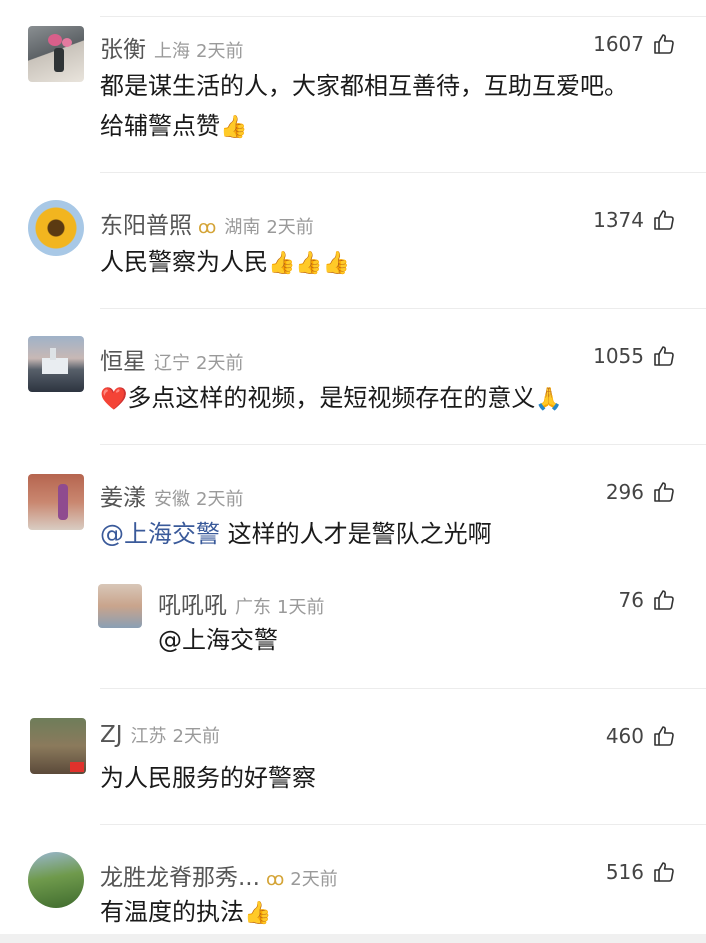 The height and width of the screenshot is (943, 706). I want to click on like-button: 1374, so click(634, 220).